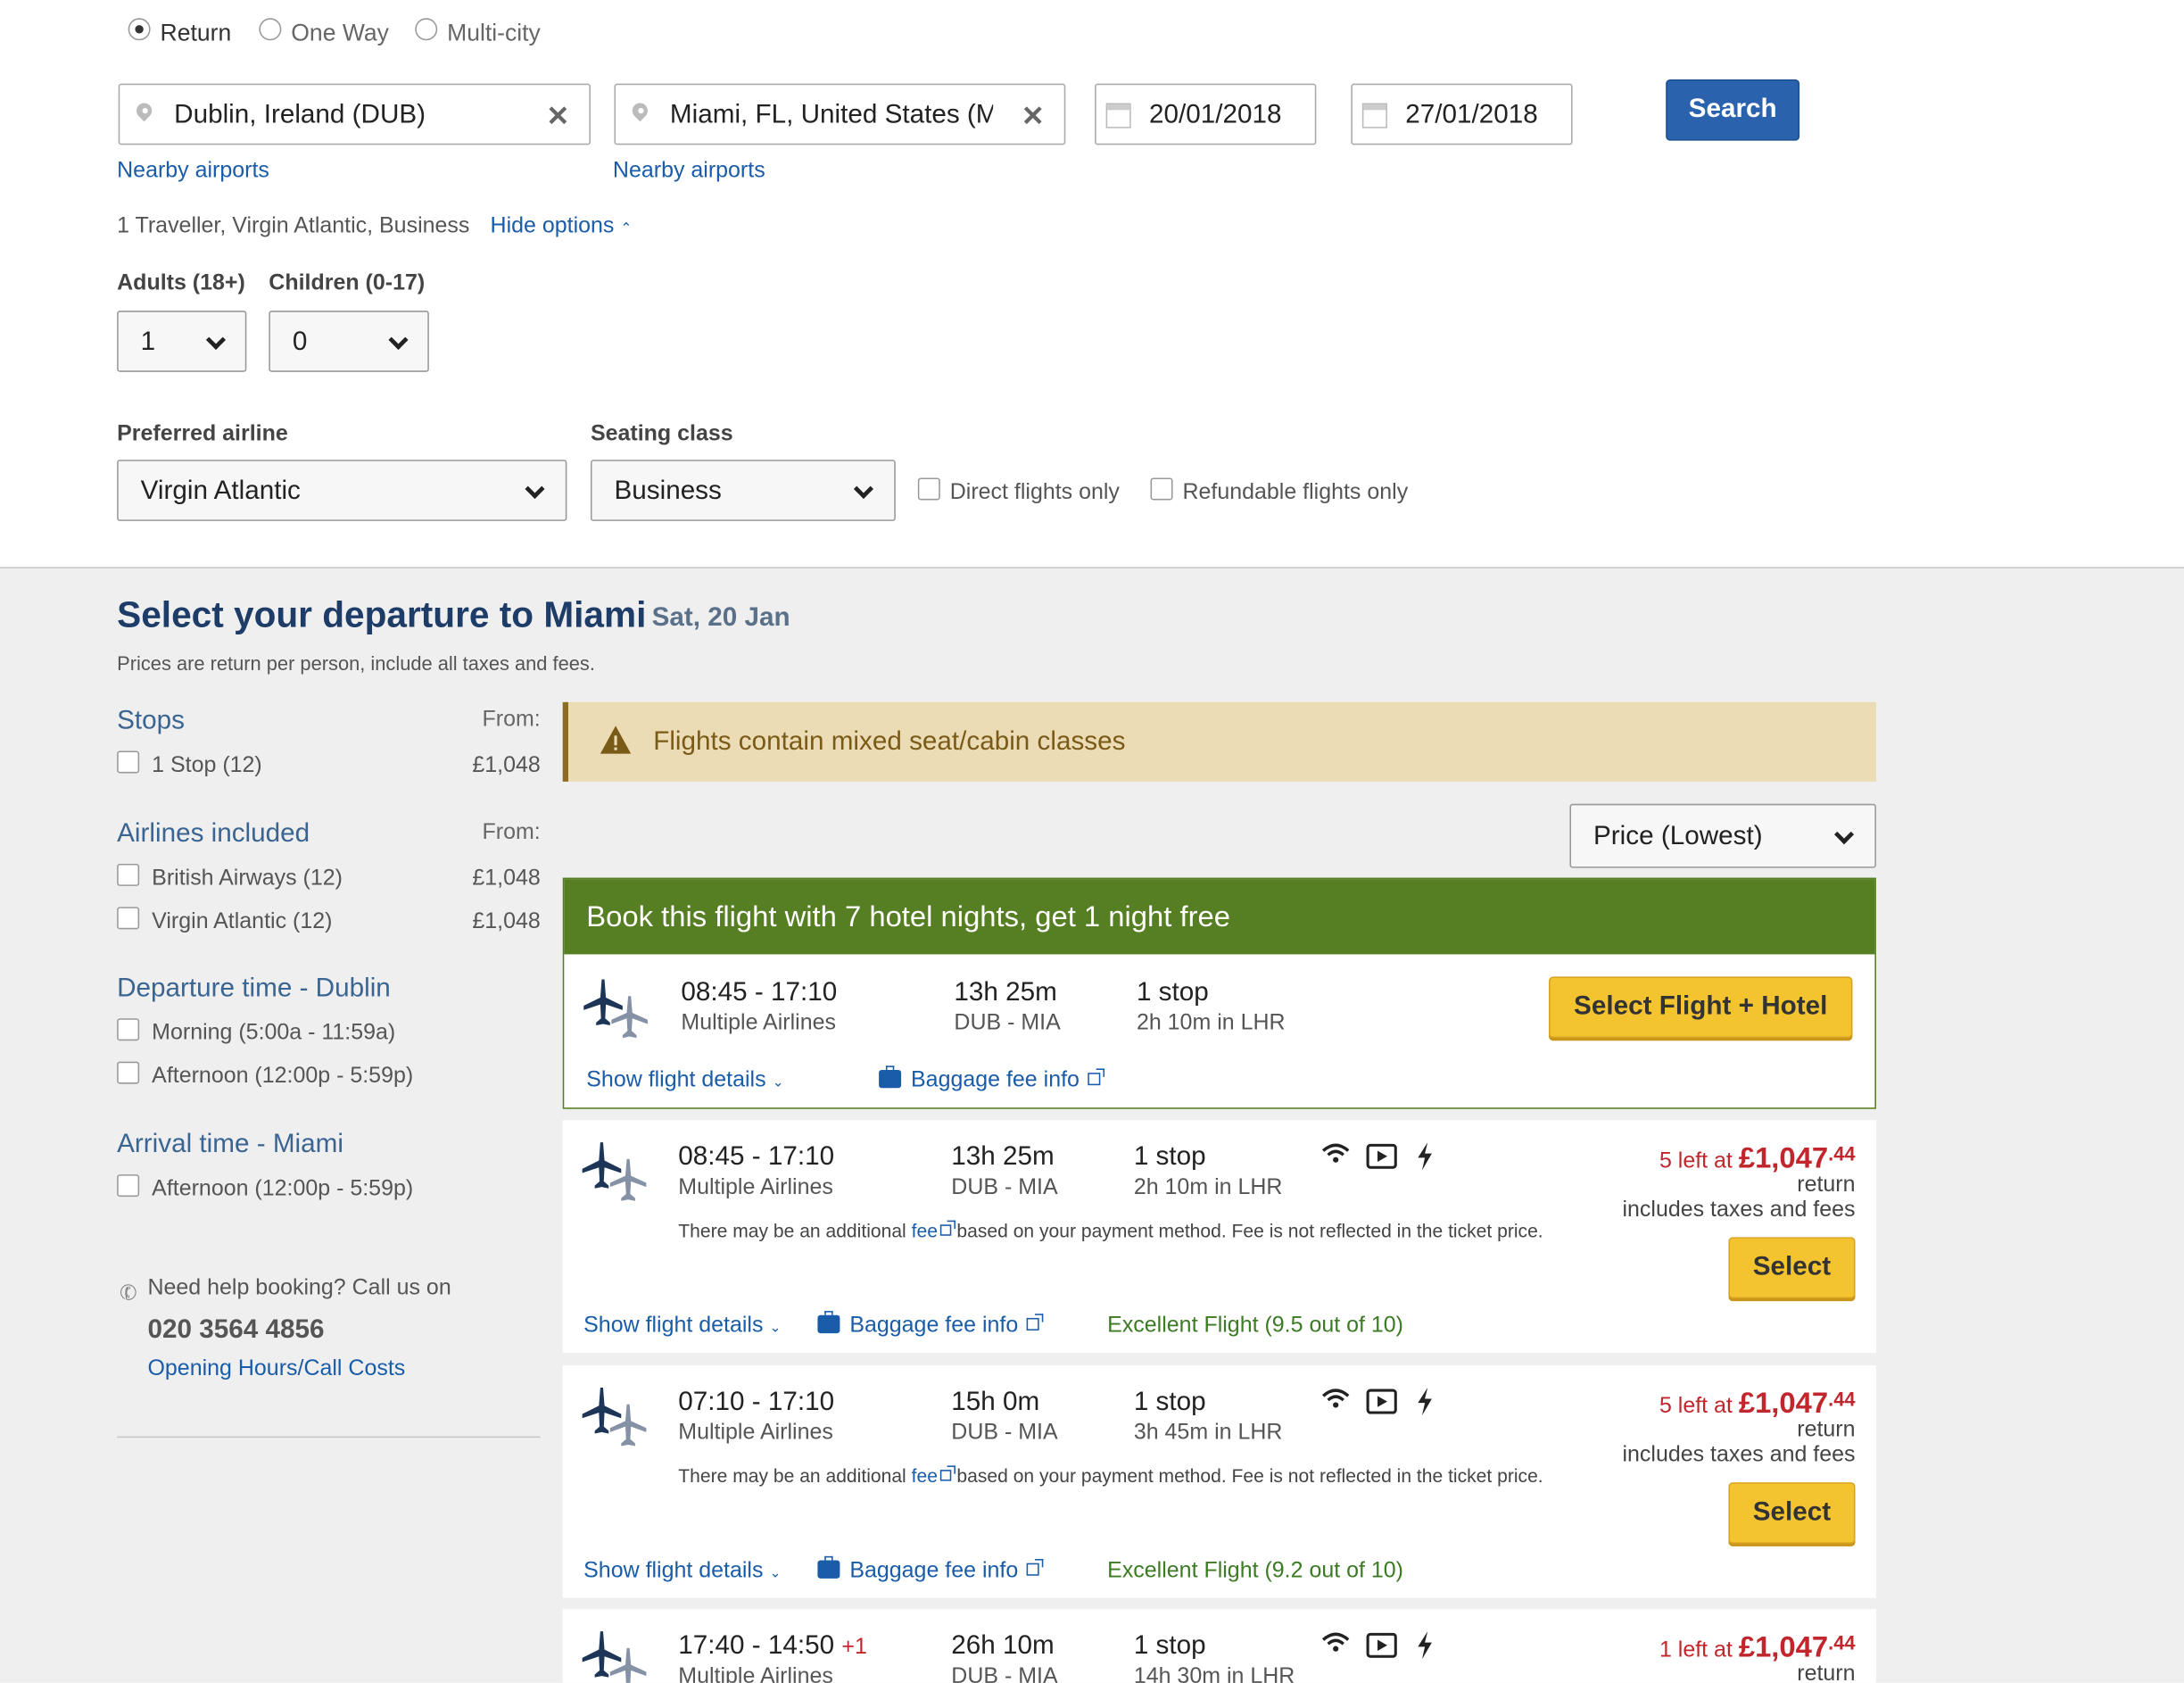  I want to click on morning-label: Morning (5:00a - 11:59a), so click(274, 1033).